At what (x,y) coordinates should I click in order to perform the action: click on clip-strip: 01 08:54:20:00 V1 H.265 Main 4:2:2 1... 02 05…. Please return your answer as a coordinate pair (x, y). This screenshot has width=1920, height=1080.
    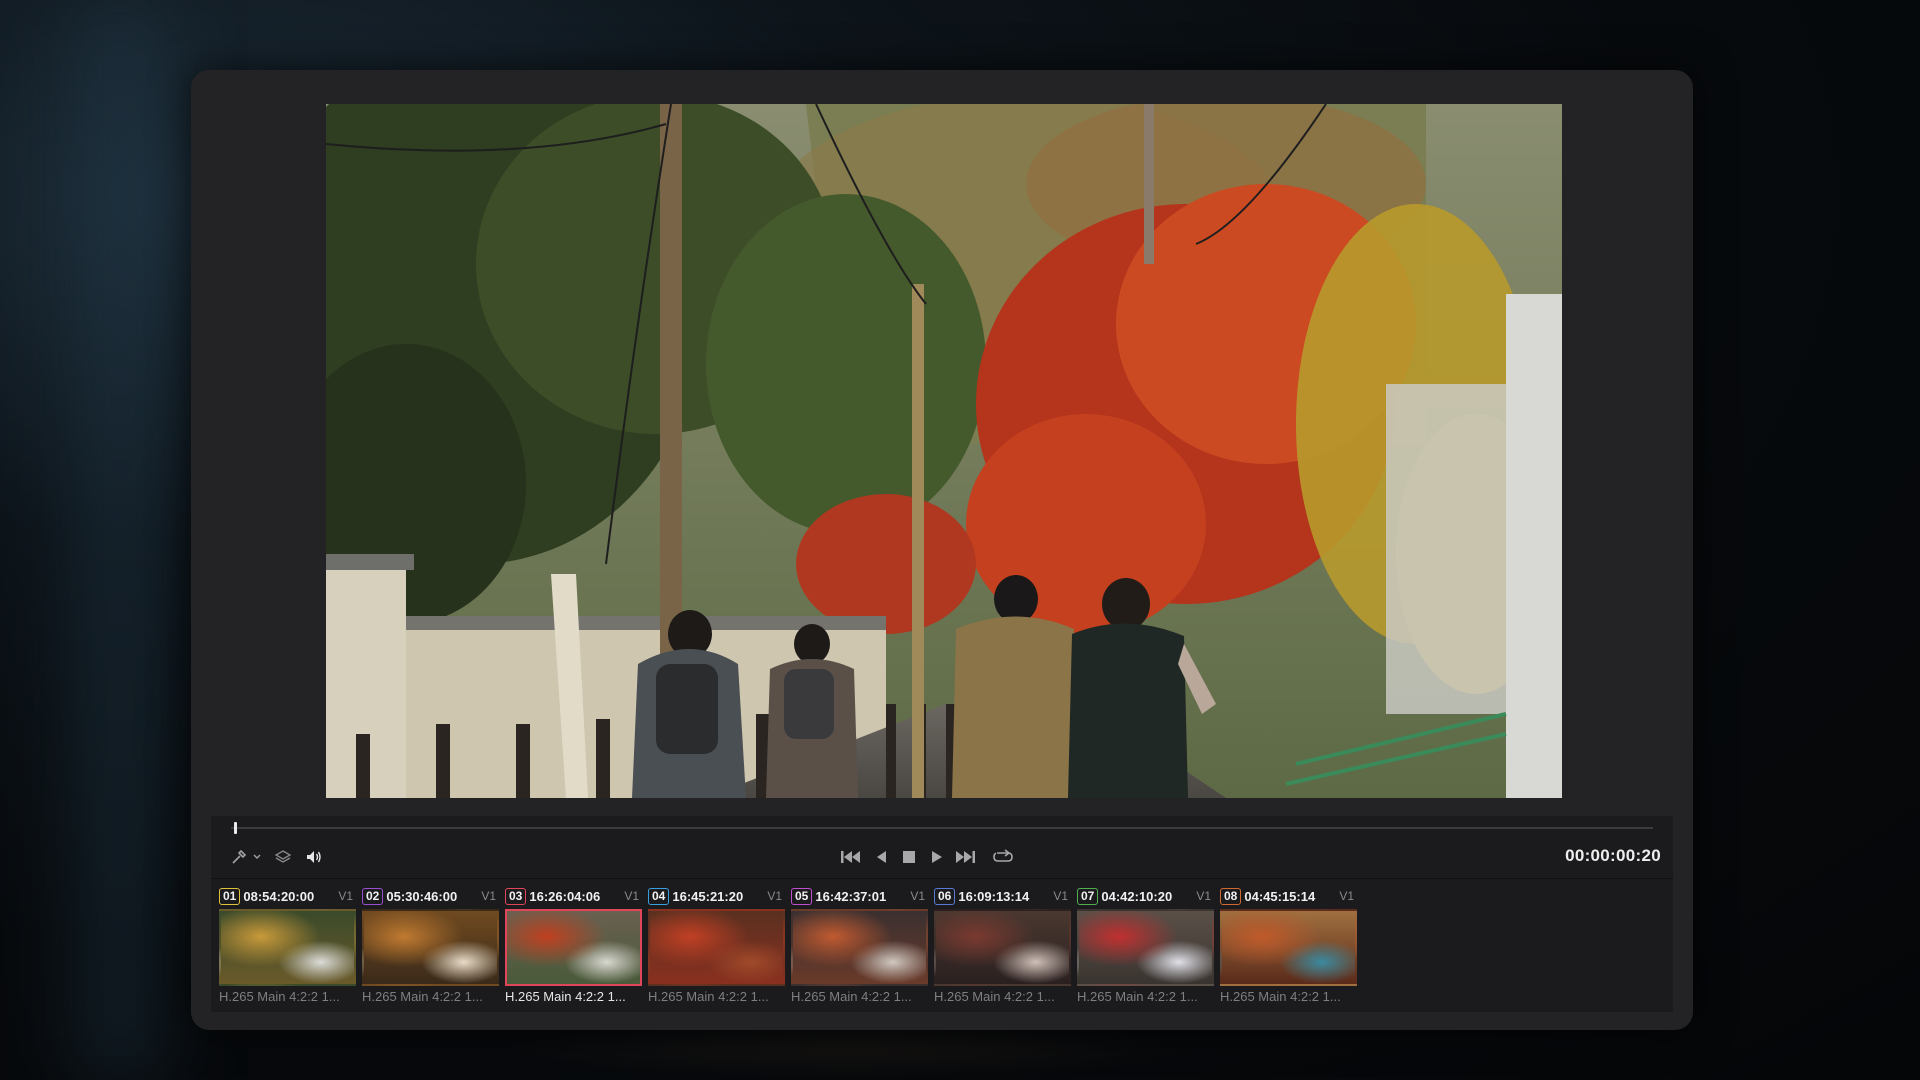
    Looking at the image, I should click on (942, 942).